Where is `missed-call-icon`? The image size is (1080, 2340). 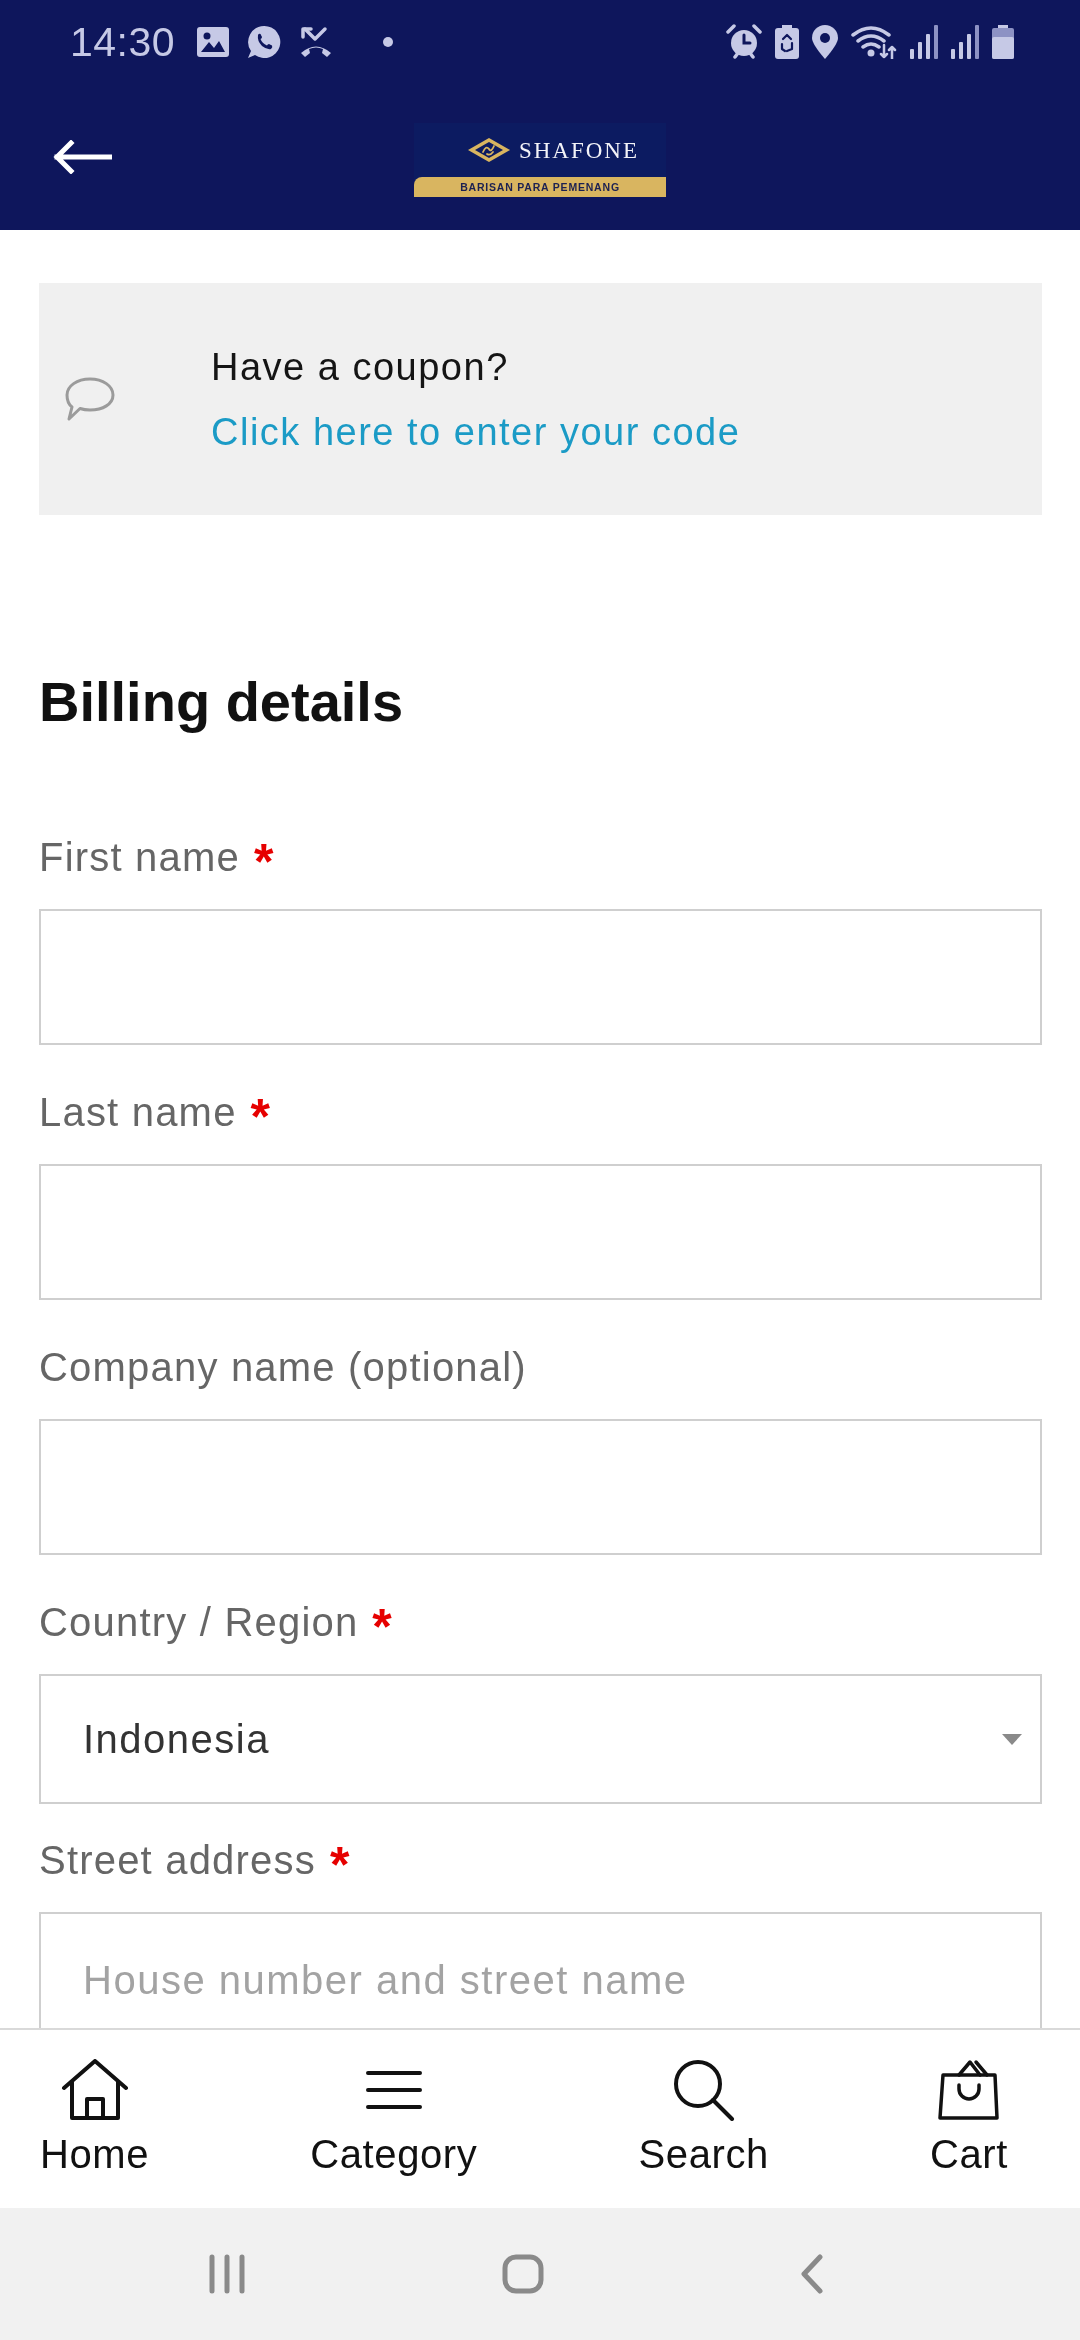
missed-call-icon is located at coordinates (316, 42).